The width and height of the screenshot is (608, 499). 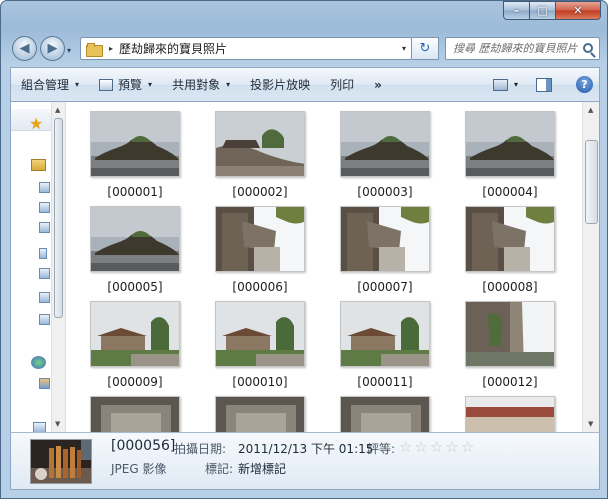 I want to click on preview-pane-icon, so click(x=544, y=84).